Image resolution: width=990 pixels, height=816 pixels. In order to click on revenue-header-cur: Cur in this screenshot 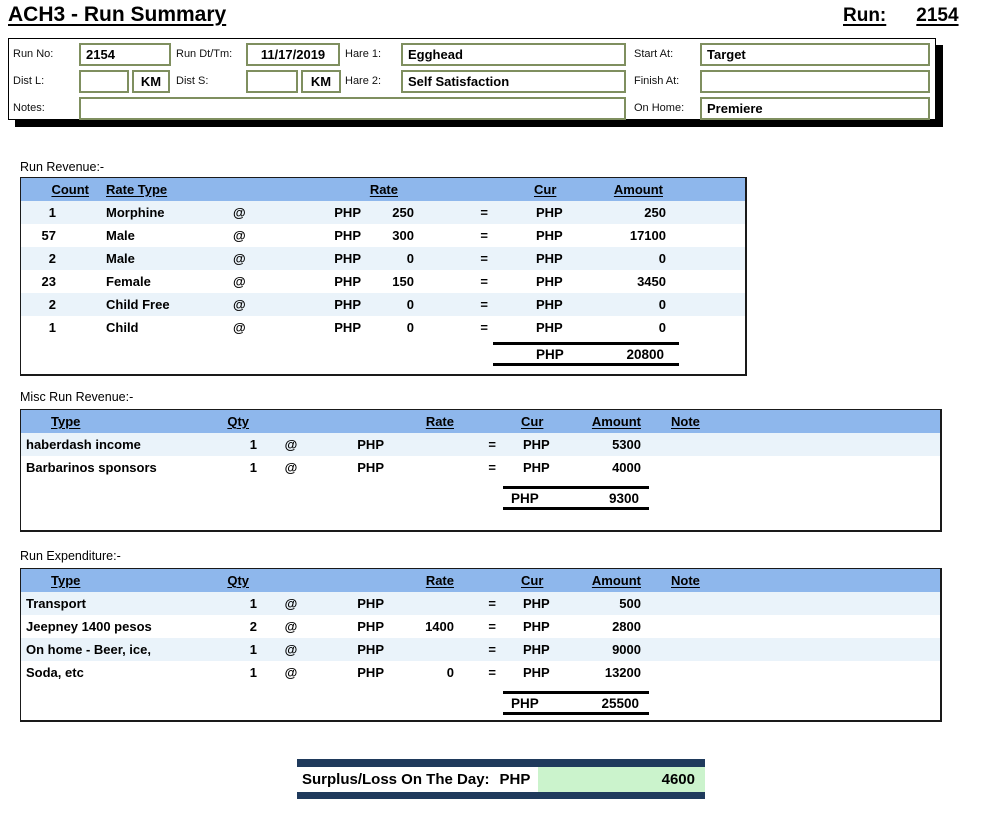, I will do `click(545, 189)`.